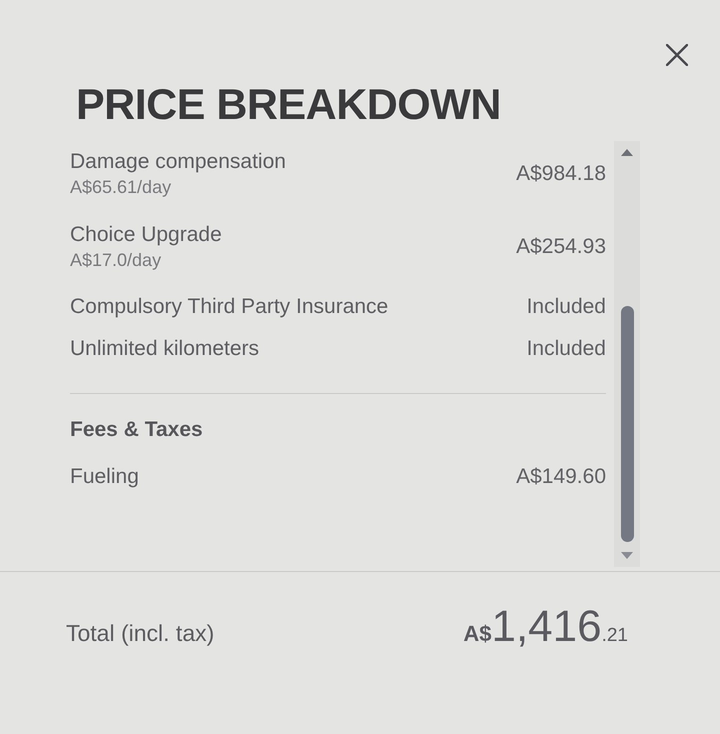 The width and height of the screenshot is (720, 734). Describe the element at coordinates (545, 627) in the screenshot. I see `total-amount: A$1,416.21` at that location.